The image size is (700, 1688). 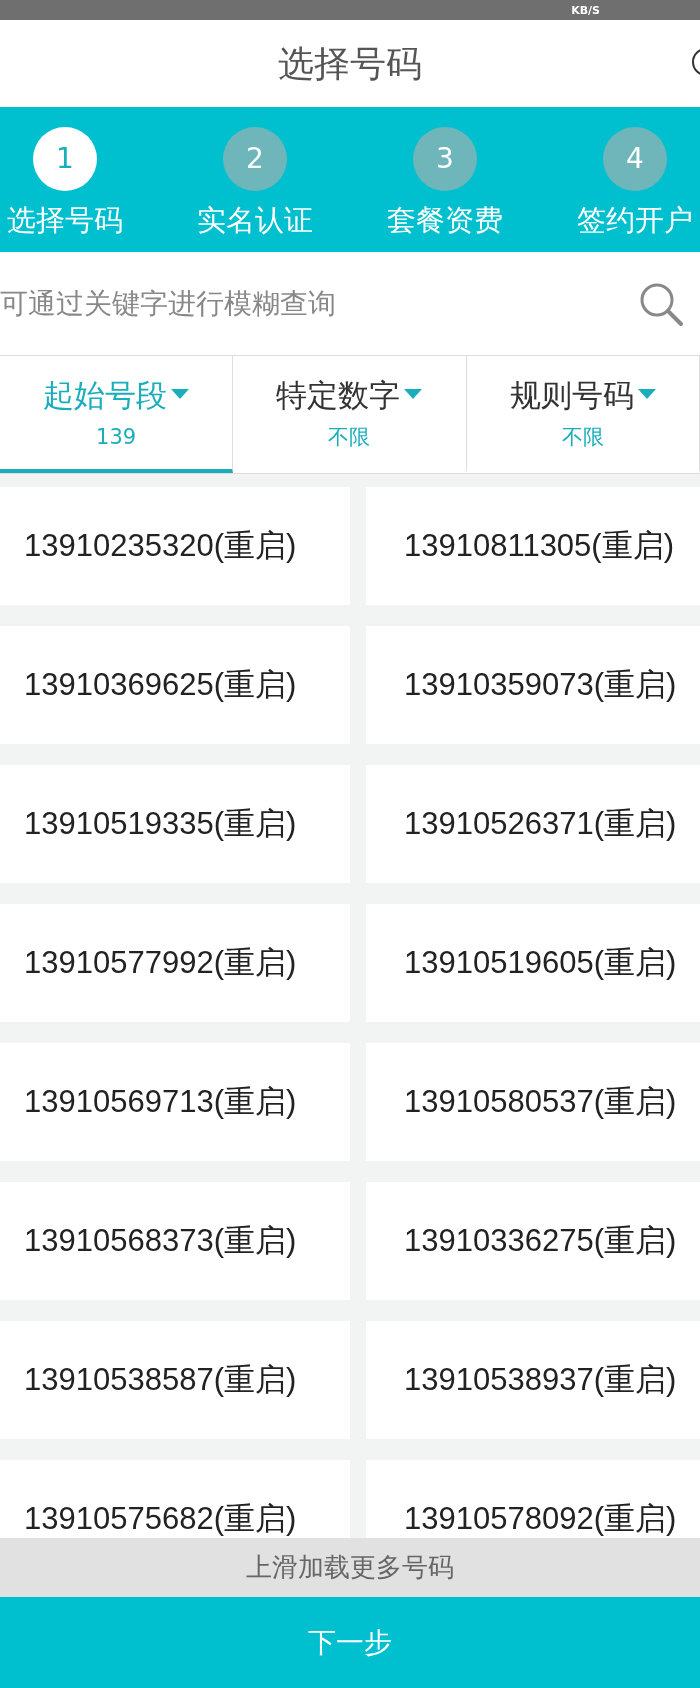 What do you see at coordinates (105, 395) in the screenshot?
I see `filter-label: 起始号段` at bounding box center [105, 395].